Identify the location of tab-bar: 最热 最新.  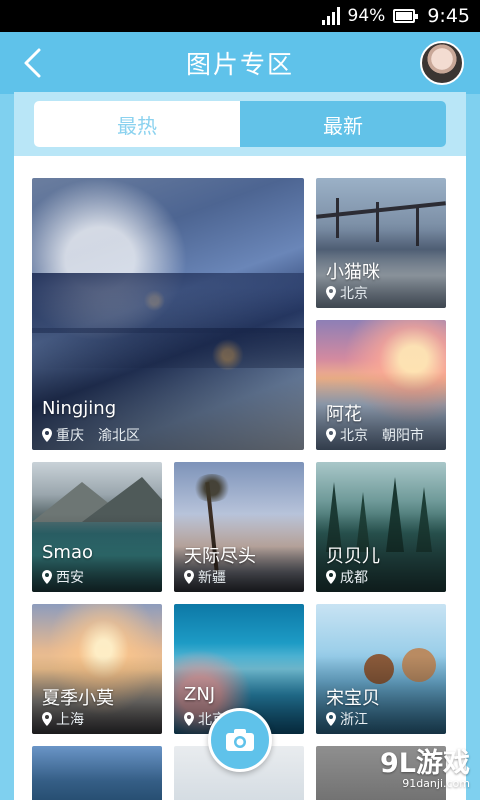
(240, 124).